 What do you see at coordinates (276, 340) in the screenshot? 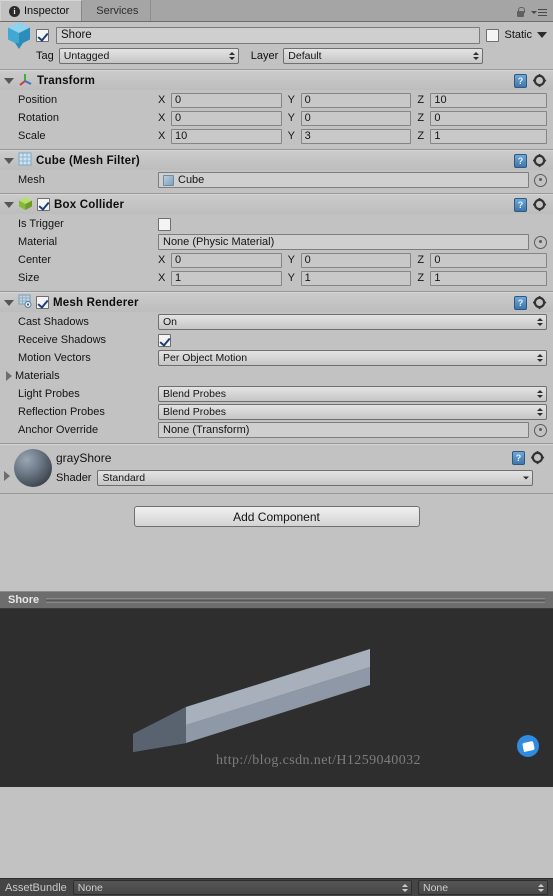
I see `row-receive-shadows: Receive Shadows` at bounding box center [276, 340].